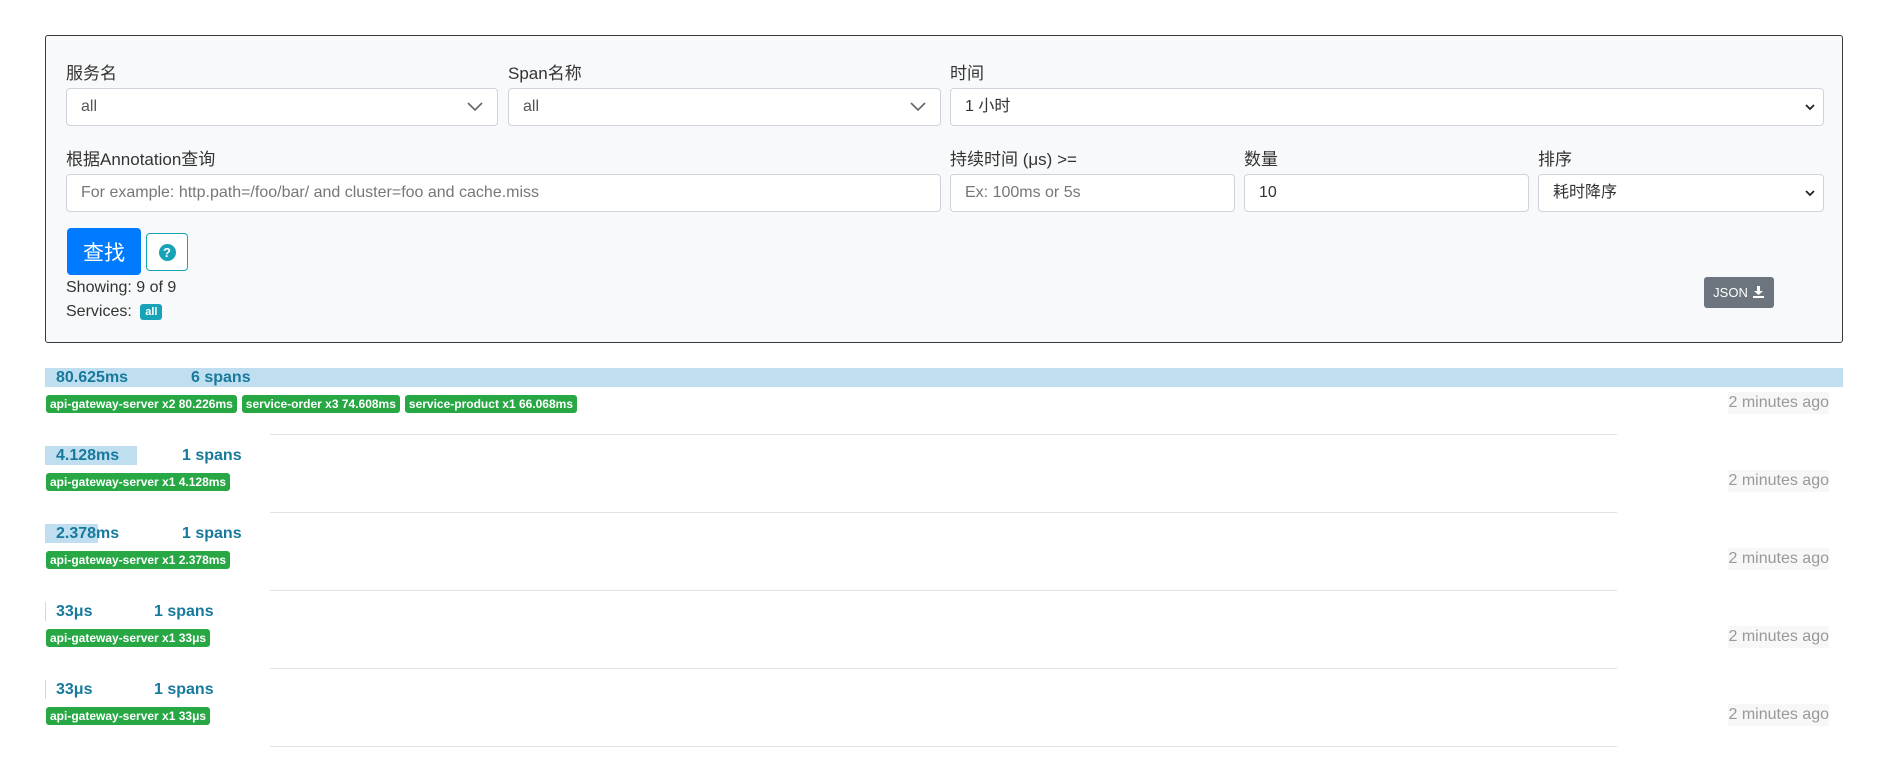 Image resolution: width=1899 pixels, height=758 pixels. I want to click on services-row: Services: all, so click(114, 312).